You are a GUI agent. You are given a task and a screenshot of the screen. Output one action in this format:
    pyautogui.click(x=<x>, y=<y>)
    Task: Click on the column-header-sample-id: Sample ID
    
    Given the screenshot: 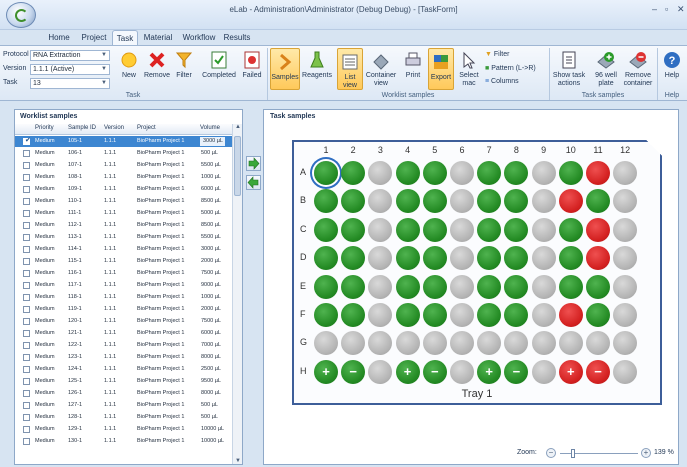 What is the action you would take?
    pyautogui.click(x=82, y=128)
    